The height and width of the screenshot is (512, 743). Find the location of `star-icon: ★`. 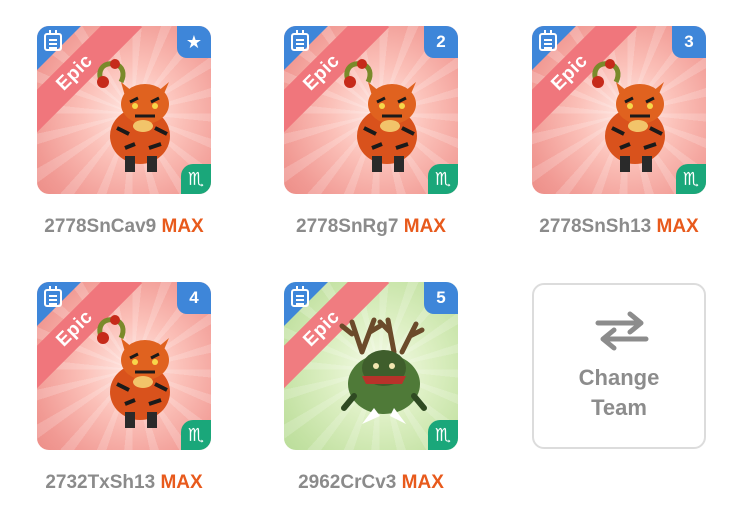

star-icon: ★ is located at coordinates (194, 42).